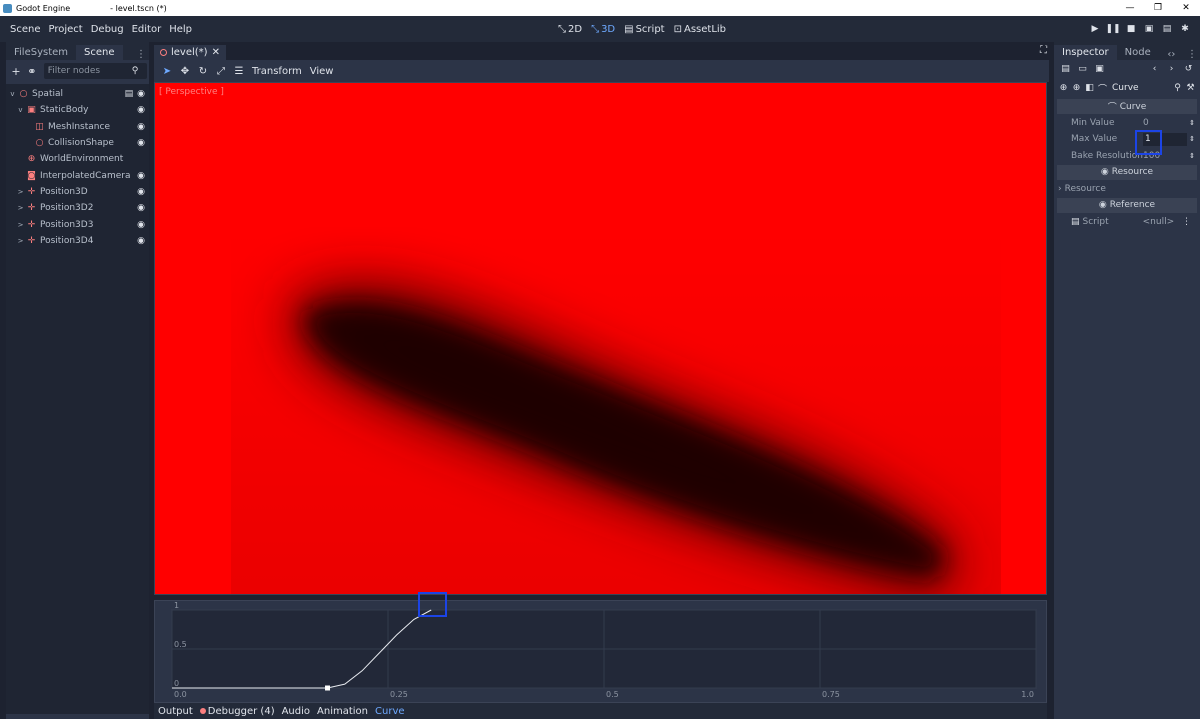 This screenshot has height=719, width=1200. Describe the element at coordinates (322, 71) in the screenshot. I see `view-menu: View` at that location.